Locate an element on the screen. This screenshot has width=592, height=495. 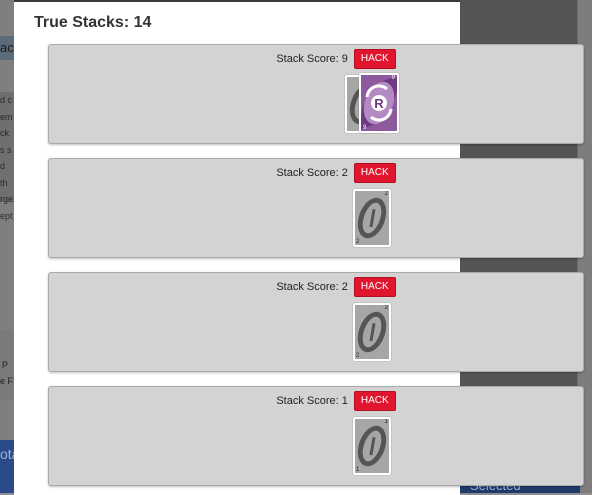
background-fragment: rge is located at coordinates (7, 199).